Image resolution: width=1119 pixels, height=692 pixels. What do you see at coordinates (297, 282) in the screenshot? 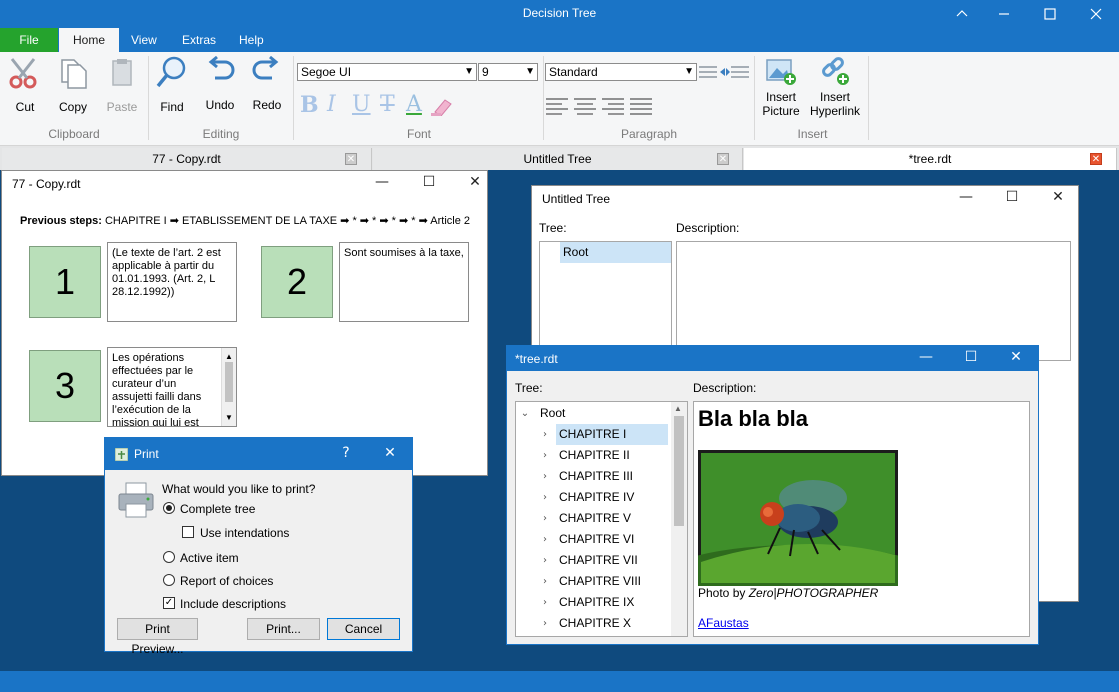
I see `choice-number-2: 2` at bounding box center [297, 282].